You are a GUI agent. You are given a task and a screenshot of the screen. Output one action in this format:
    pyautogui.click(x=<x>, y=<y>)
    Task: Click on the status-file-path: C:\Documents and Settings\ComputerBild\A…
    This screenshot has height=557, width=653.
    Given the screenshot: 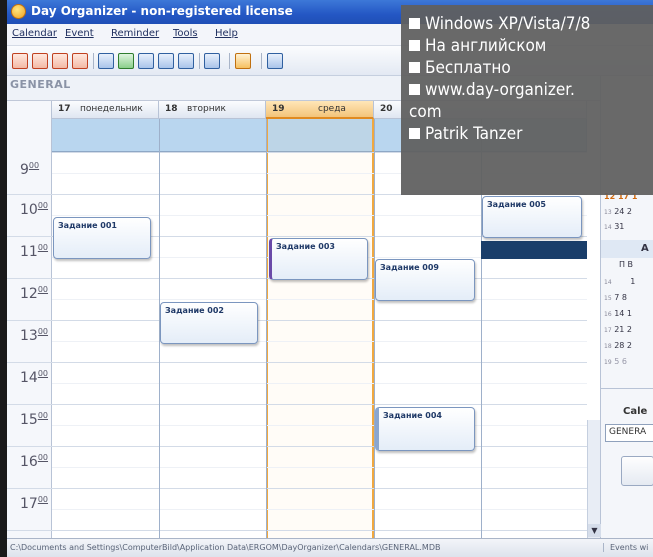 What is the action you would take?
    pyautogui.click(x=225, y=547)
    